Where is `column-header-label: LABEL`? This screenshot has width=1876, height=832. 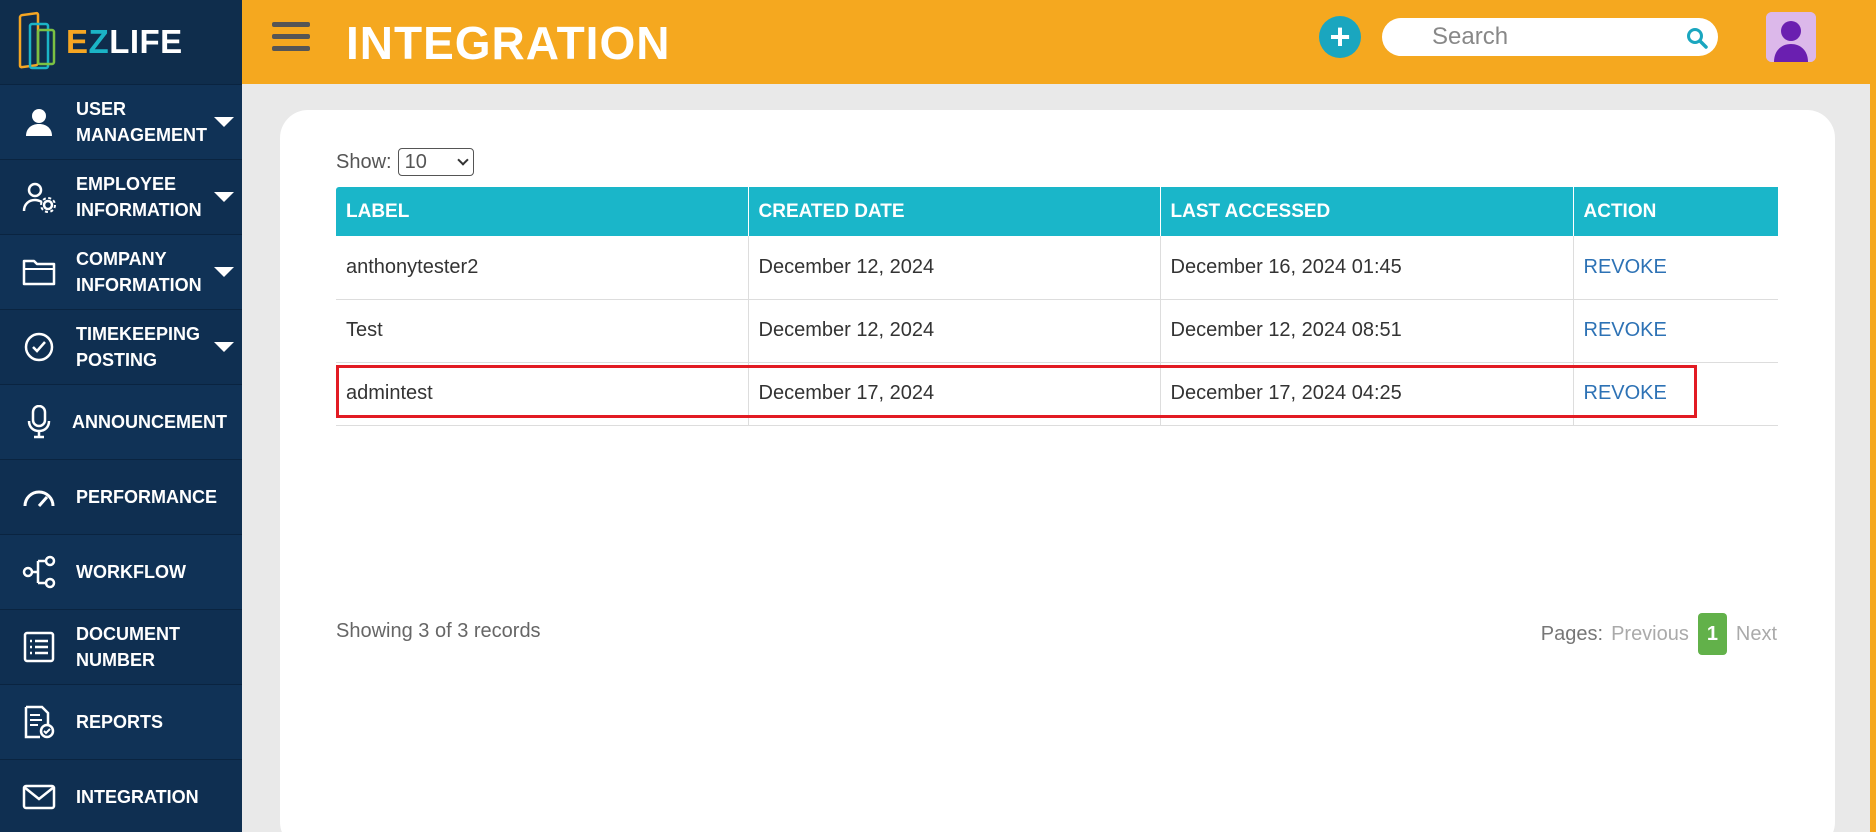
column-header-label: LABEL is located at coordinates (542, 211).